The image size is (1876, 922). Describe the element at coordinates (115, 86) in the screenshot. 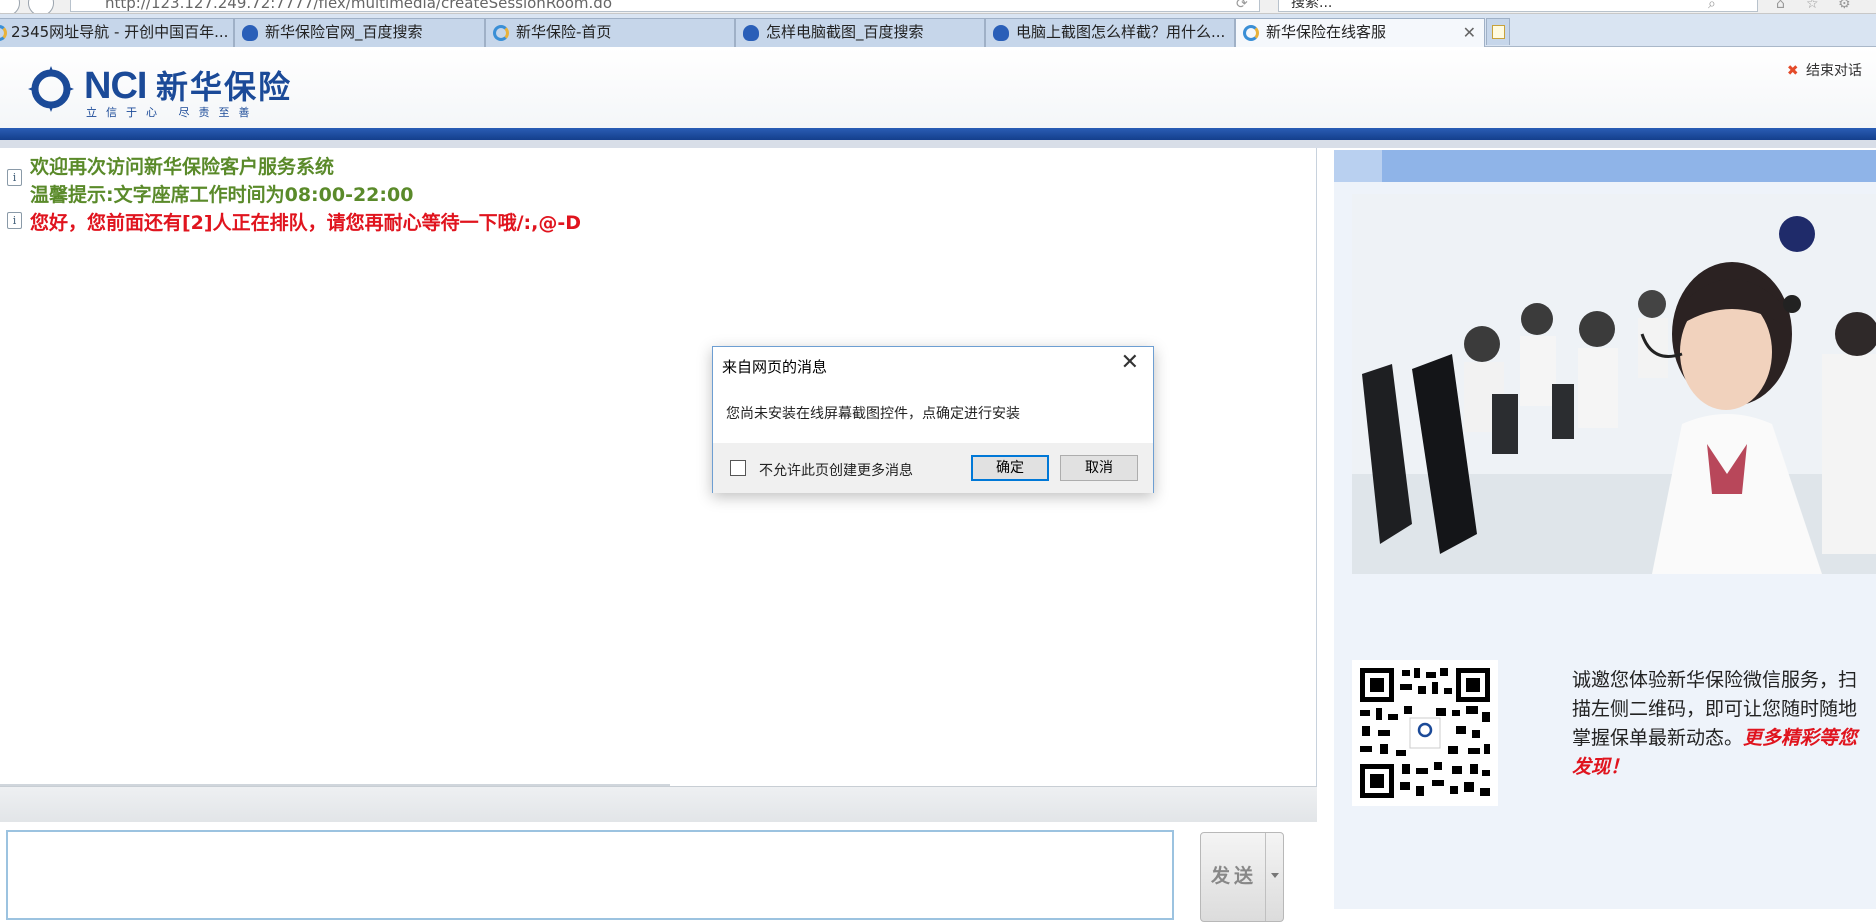

I see `logo-en: NCI` at that location.